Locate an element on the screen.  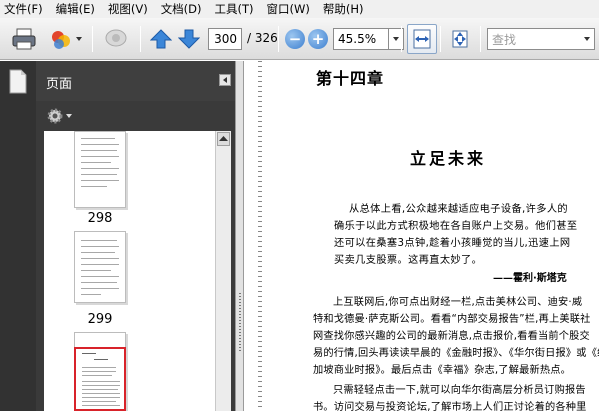
menu-file: 文件(F) is located at coordinates (23, 9).